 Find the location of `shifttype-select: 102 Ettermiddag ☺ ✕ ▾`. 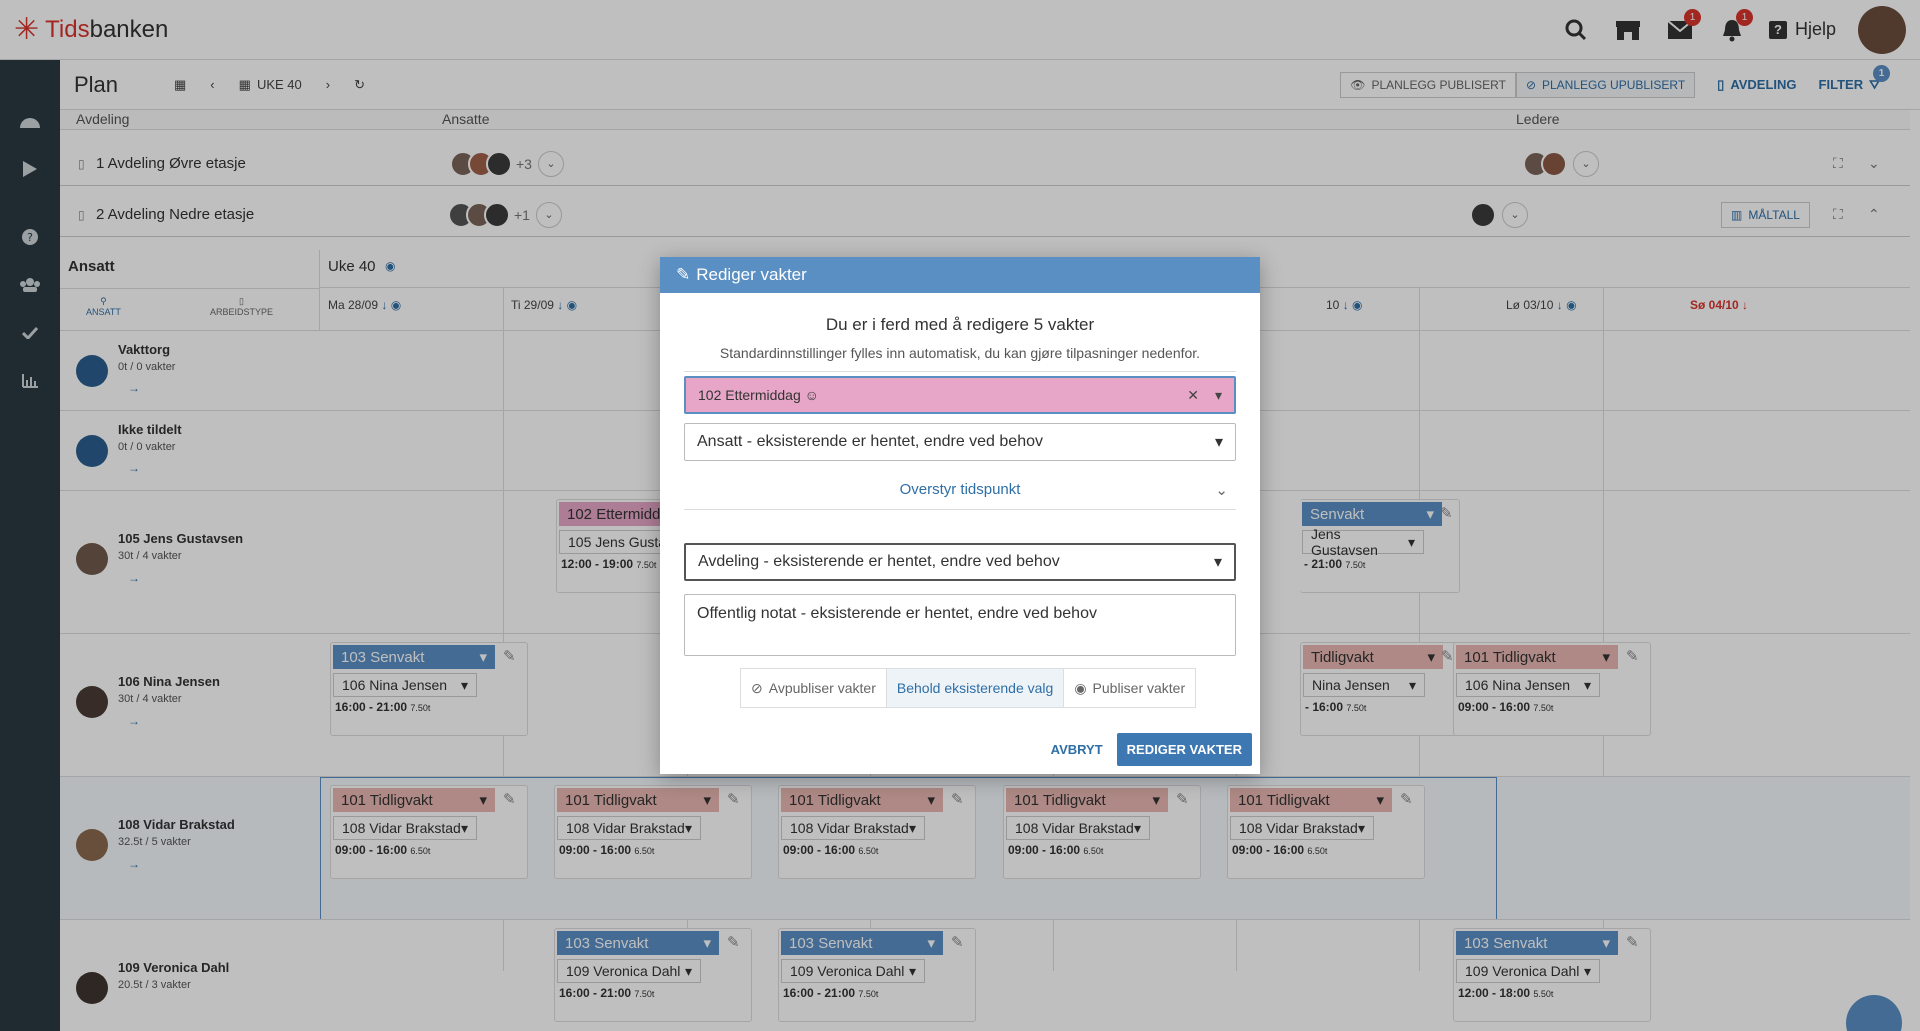

shifttype-select: 102 Ettermiddag ☺ ✕ ▾ is located at coordinates (960, 395).